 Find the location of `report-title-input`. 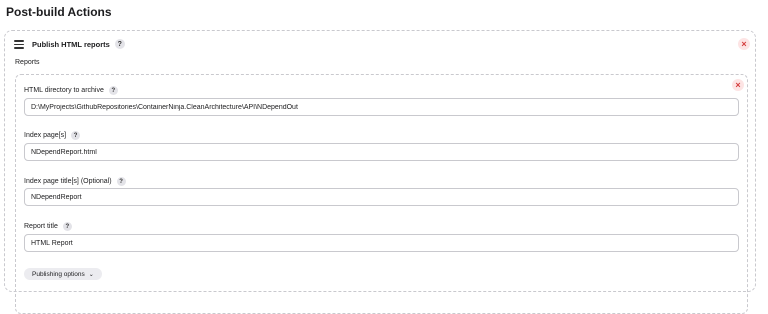

report-title-input is located at coordinates (381, 243).